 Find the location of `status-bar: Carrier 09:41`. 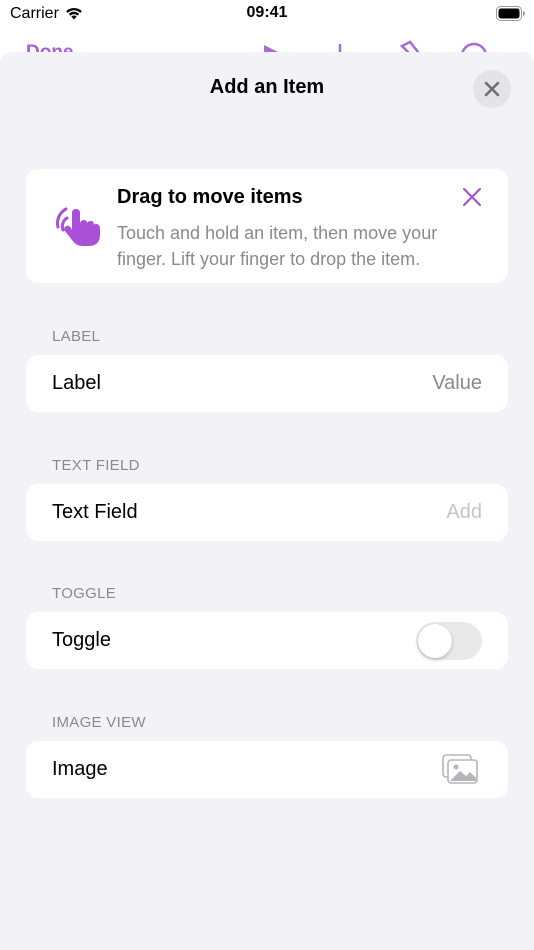

status-bar: Carrier 09:41 is located at coordinates (267, 15).